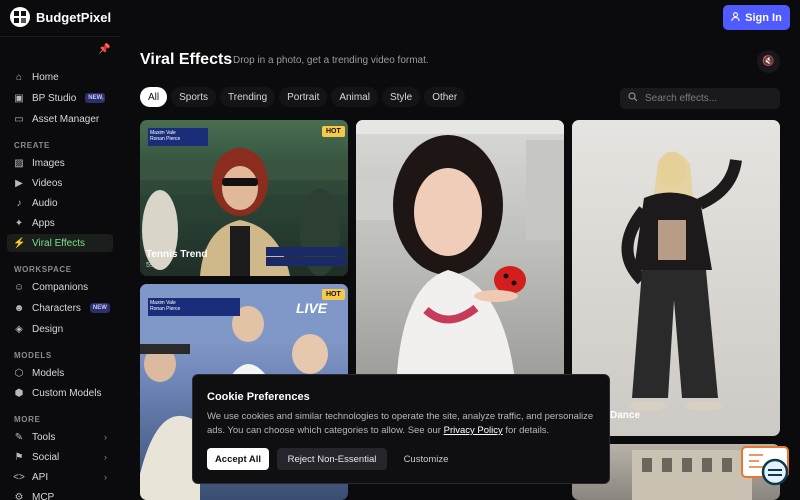  I want to click on chat-bubble-icon, so click(765, 466).